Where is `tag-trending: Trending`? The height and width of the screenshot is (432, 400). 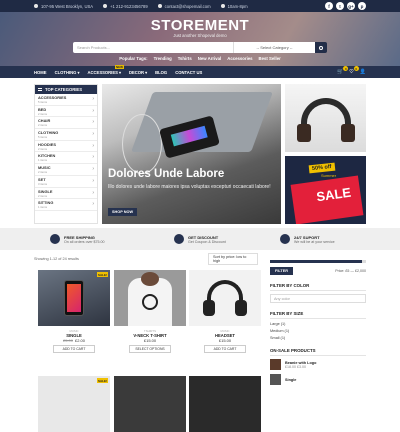 tag-trending: Trending is located at coordinates (163, 58).